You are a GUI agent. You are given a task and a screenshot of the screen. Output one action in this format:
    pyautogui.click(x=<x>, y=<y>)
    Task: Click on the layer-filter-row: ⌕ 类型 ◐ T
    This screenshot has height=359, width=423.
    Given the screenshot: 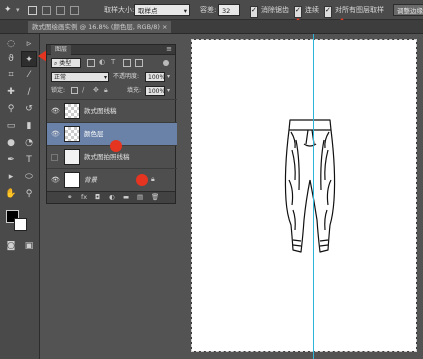 What is the action you would take?
    pyautogui.click(x=112, y=63)
    